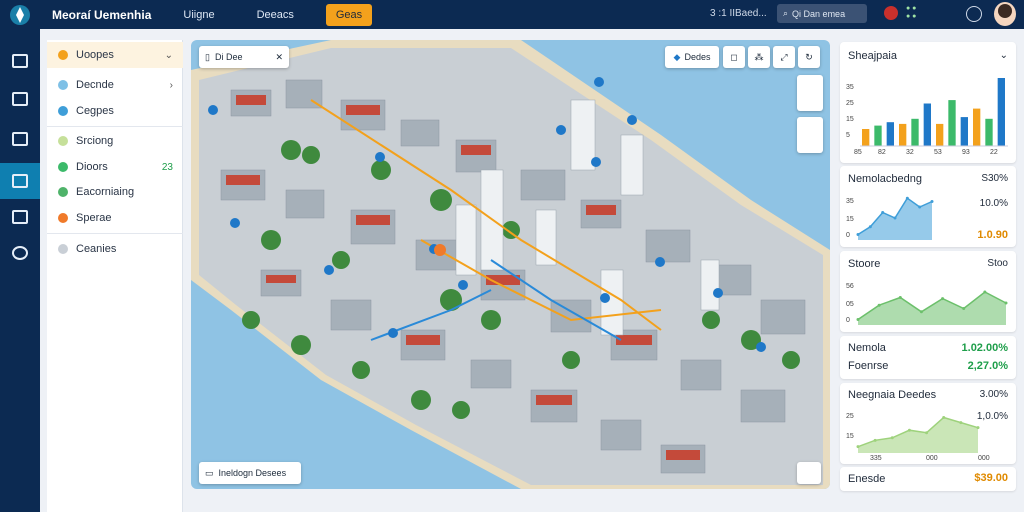 The height and width of the screenshot is (512, 1024). I want to click on sidebar-item-label: Uoopes, so click(95, 55).